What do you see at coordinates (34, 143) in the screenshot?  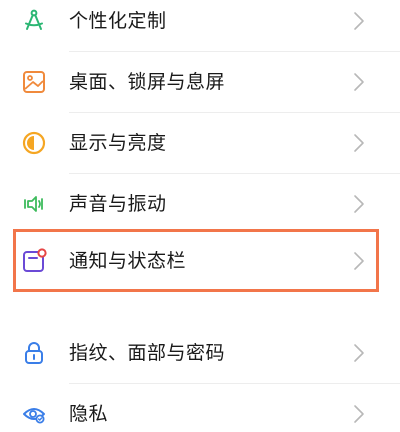 I see `brightness-icon` at bounding box center [34, 143].